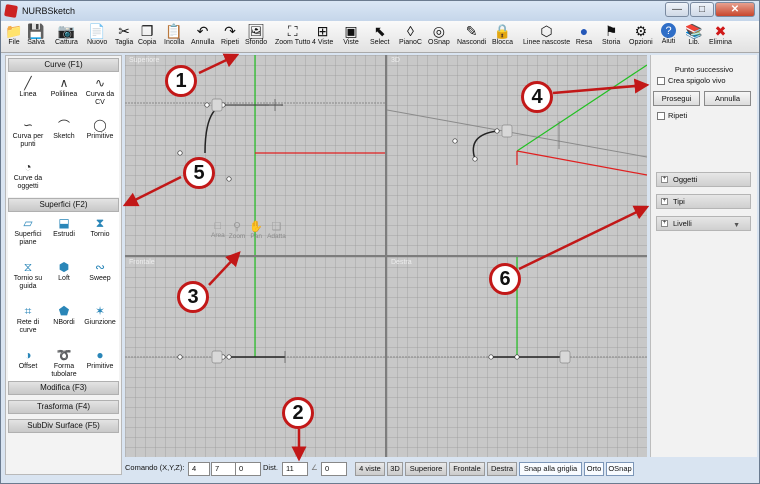  Describe the element at coordinates (703, 201) in the screenshot. I see `types-section: + Tipi` at that location.